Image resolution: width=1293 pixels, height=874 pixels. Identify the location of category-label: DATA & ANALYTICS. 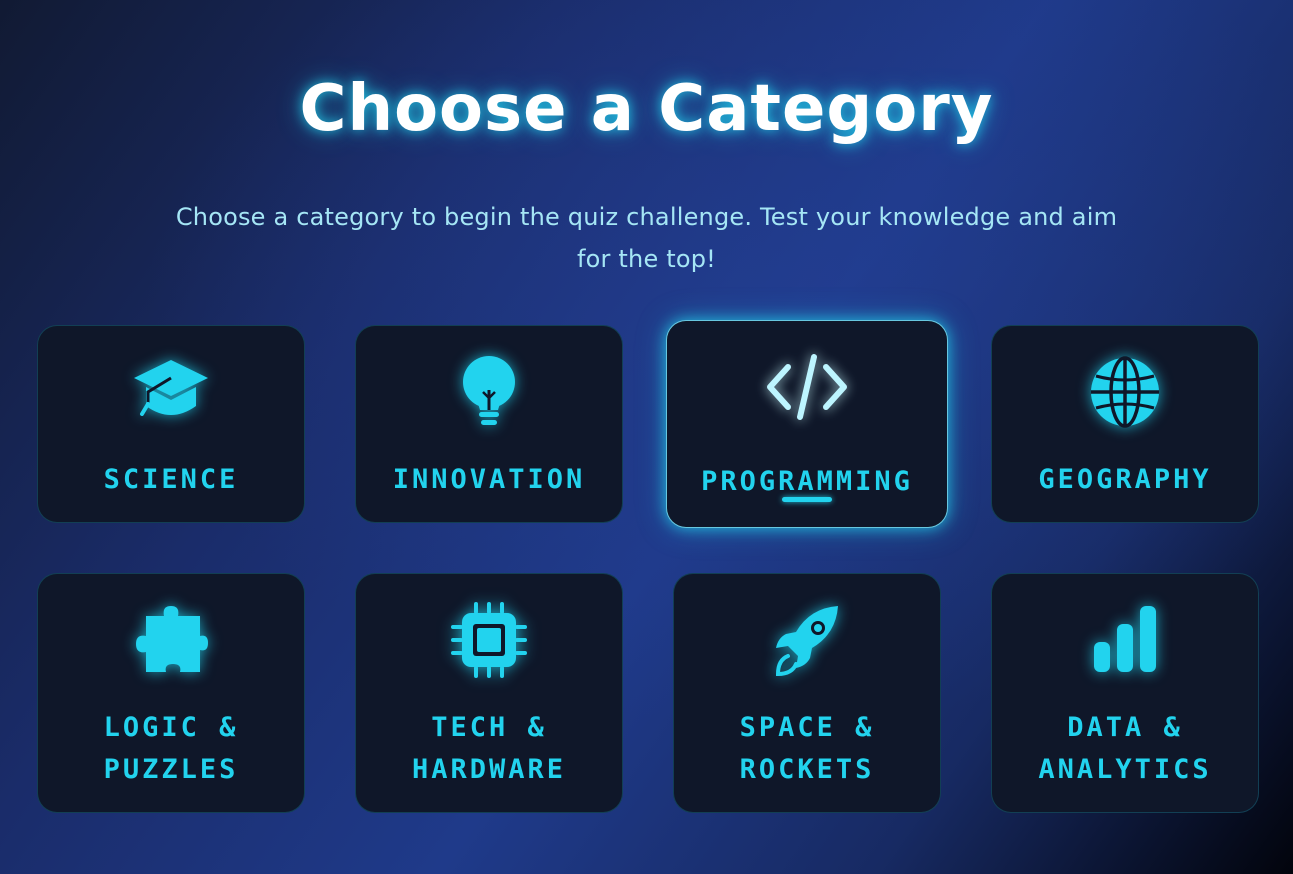
(1125, 748).